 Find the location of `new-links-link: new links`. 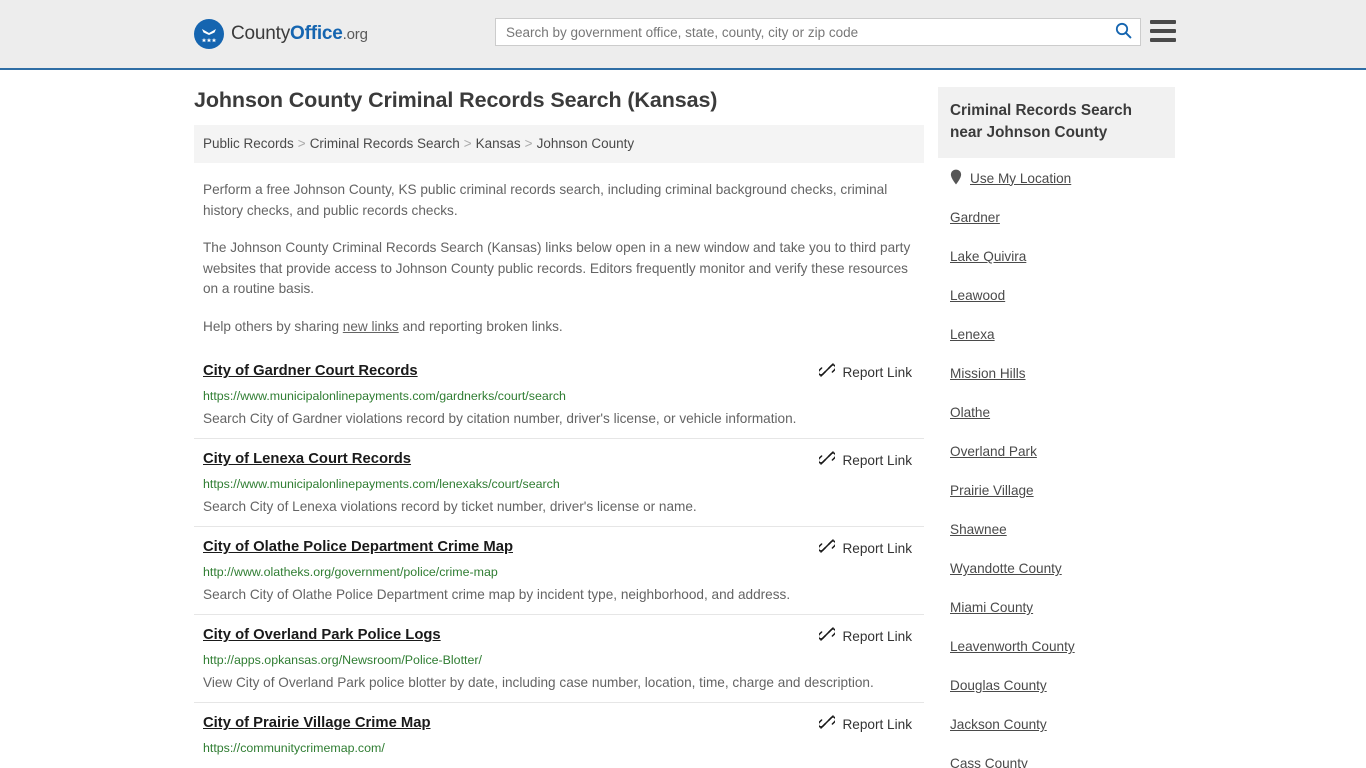

new-links-link: new links is located at coordinates (371, 326).